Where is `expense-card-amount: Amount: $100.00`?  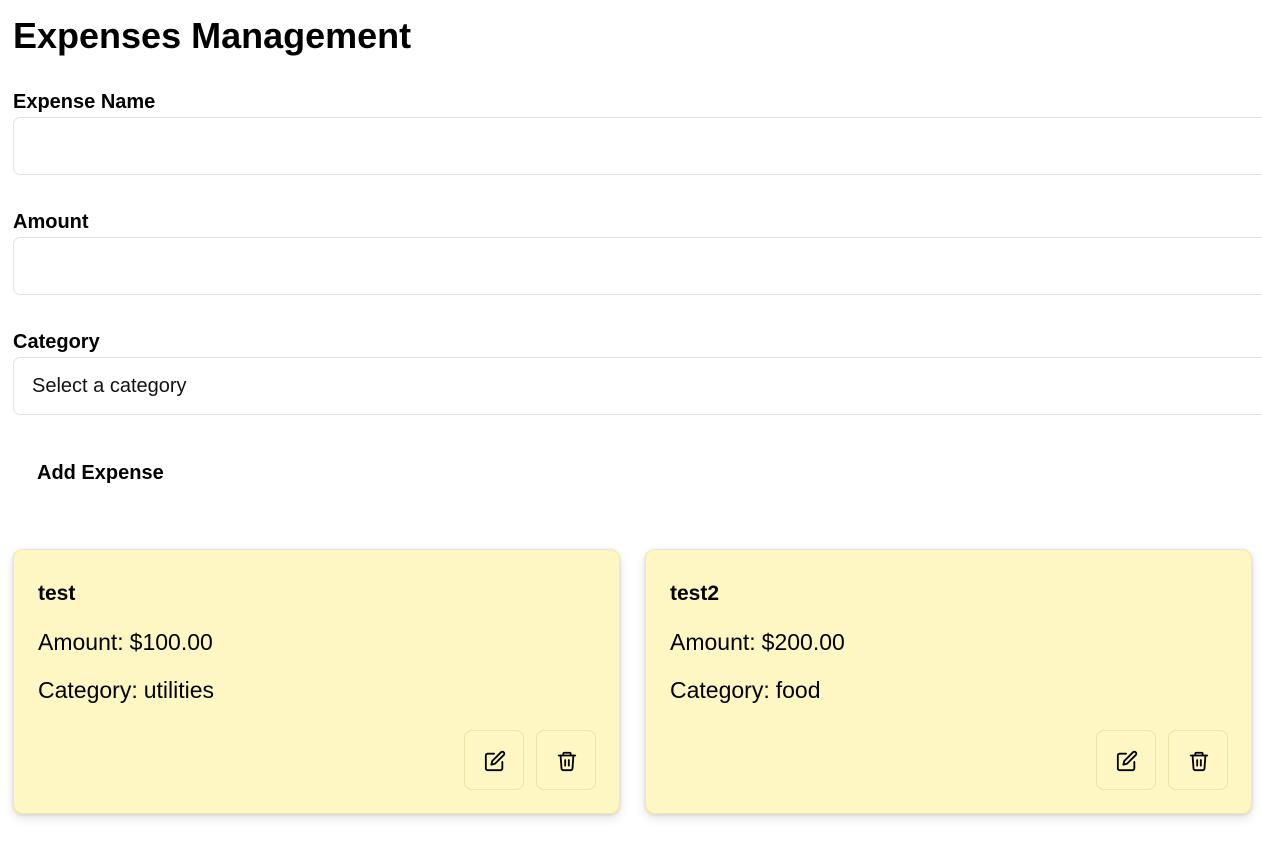 expense-card-amount: Amount: $100.00 is located at coordinates (125, 642).